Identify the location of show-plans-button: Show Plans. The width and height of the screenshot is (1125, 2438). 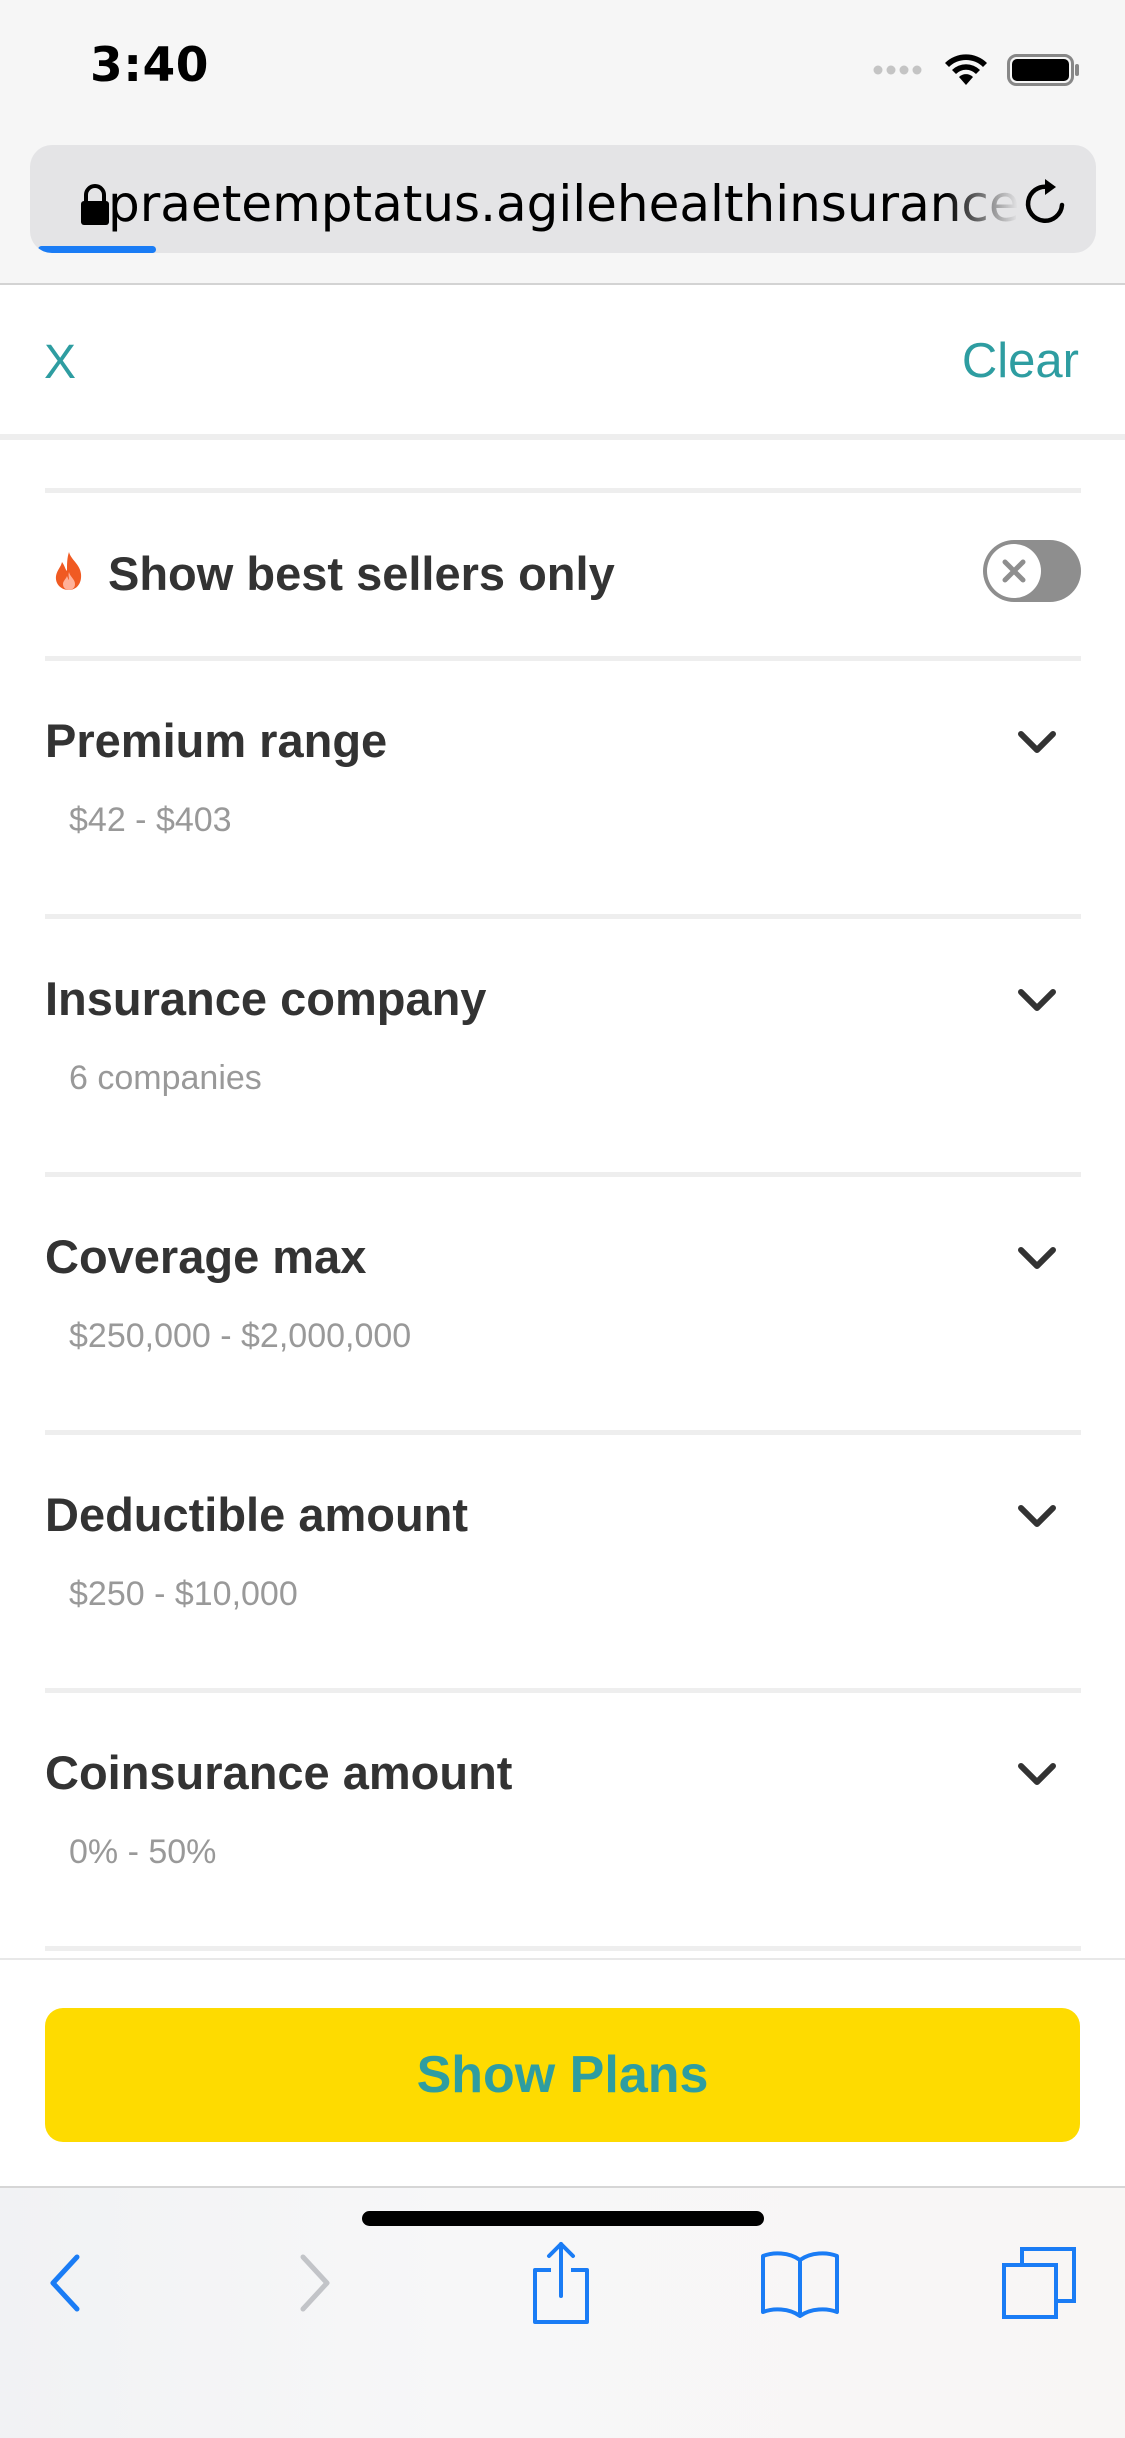
(562, 2075).